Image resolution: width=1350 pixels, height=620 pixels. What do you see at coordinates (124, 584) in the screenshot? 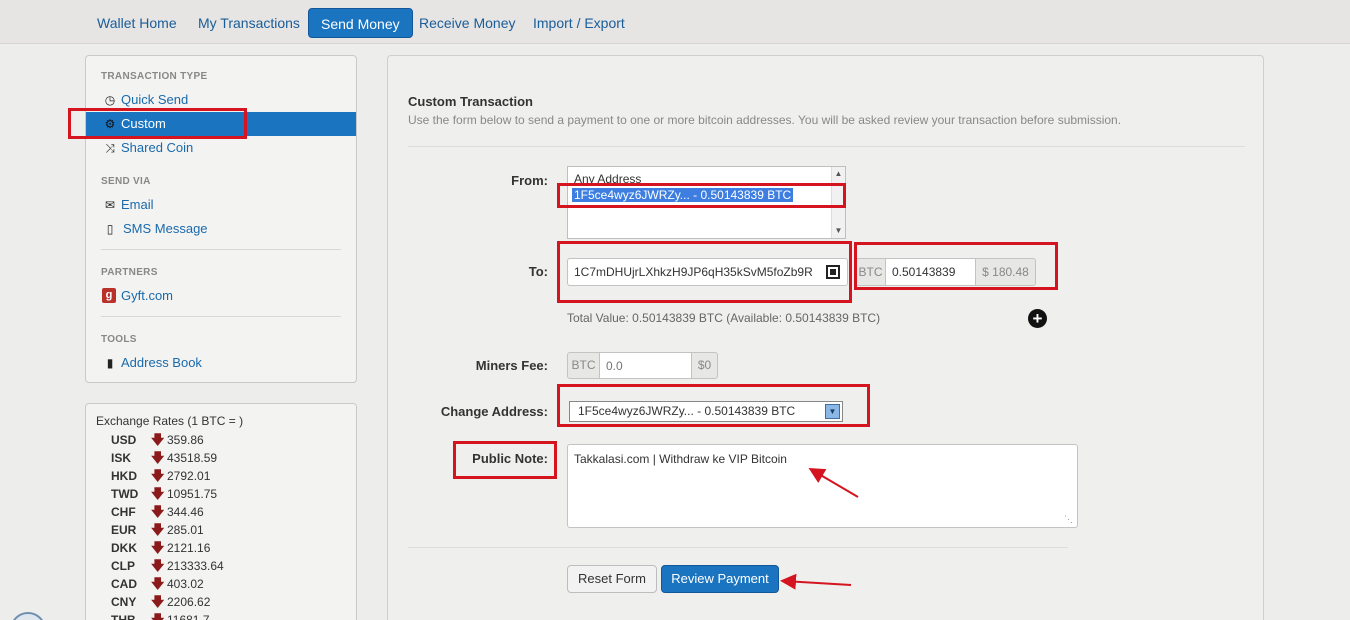
I see `currency-code: CAD` at bounding box center [124, 584].